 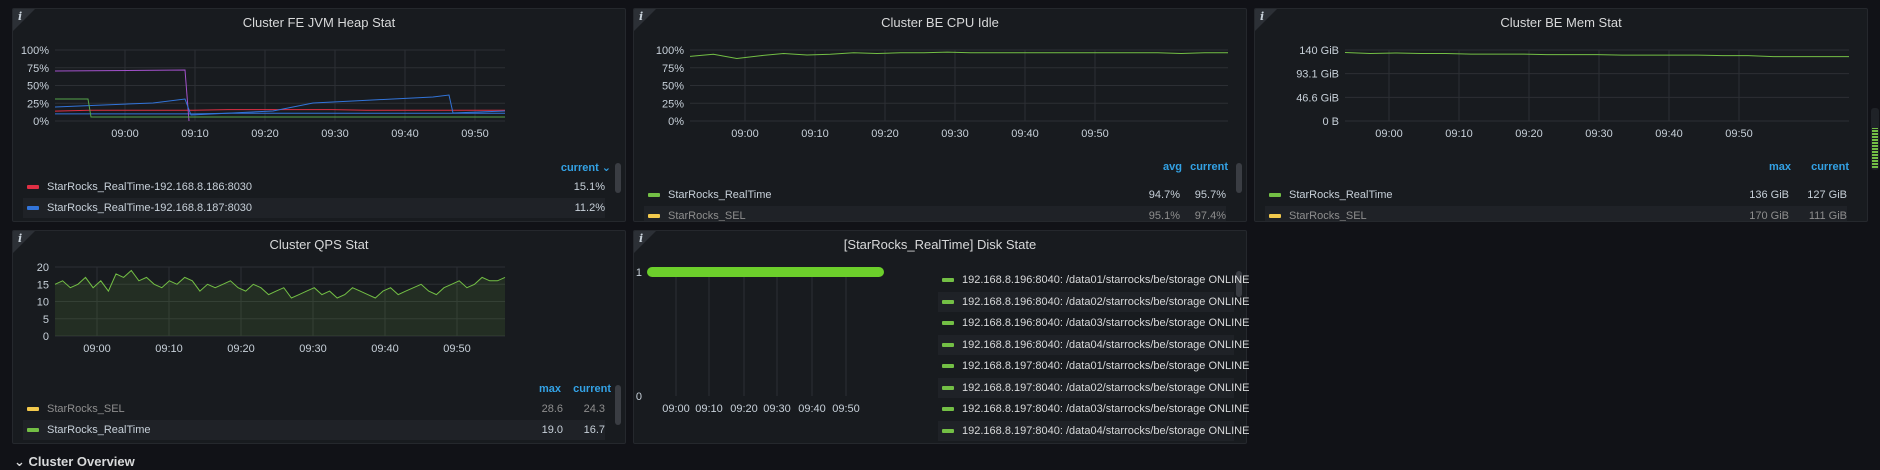 What do you see at coordinates (1875, 139) in the screenshot?
I see `side-gauge` at bounding box center [1875, 139].